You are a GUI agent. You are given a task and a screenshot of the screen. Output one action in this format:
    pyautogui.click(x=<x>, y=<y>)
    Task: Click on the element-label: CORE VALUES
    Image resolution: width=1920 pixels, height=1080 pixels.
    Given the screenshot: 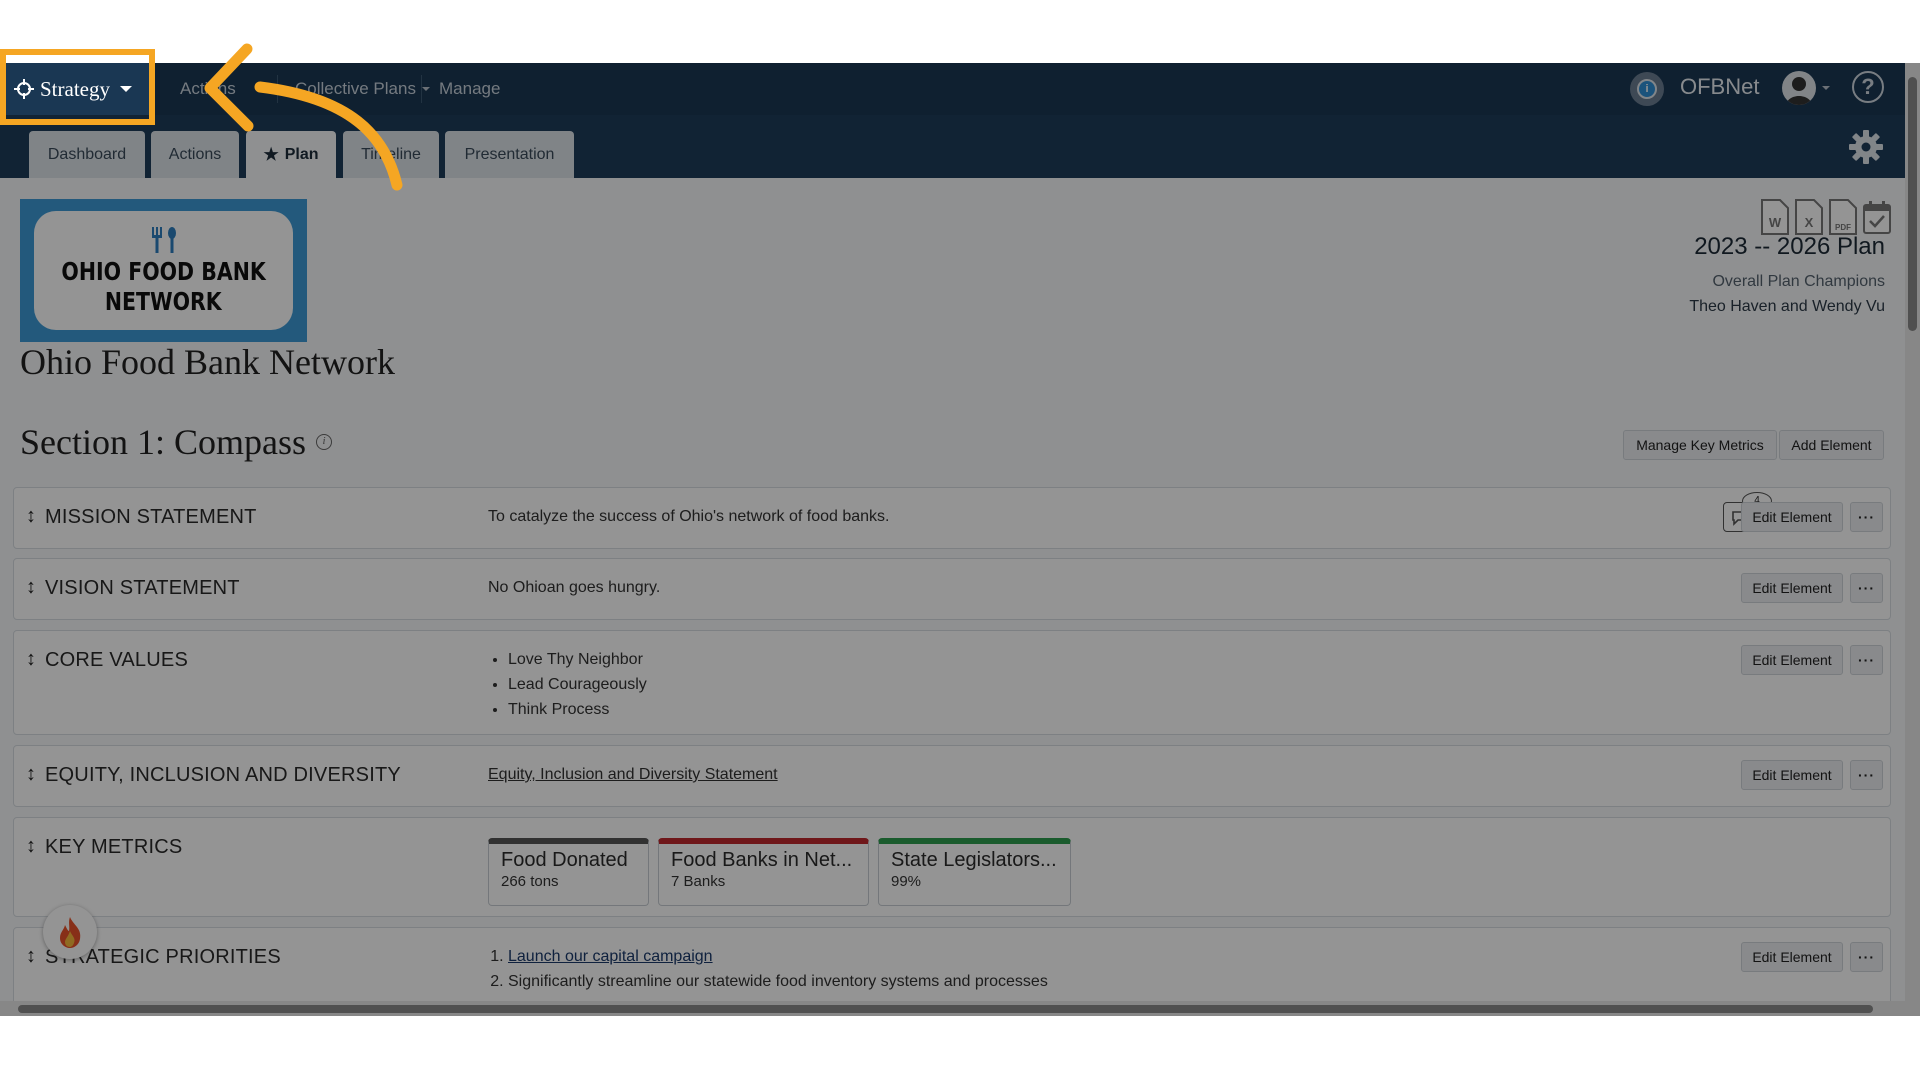 What is the action you would take?
    pyautogui.click(x=116, y=660)
    